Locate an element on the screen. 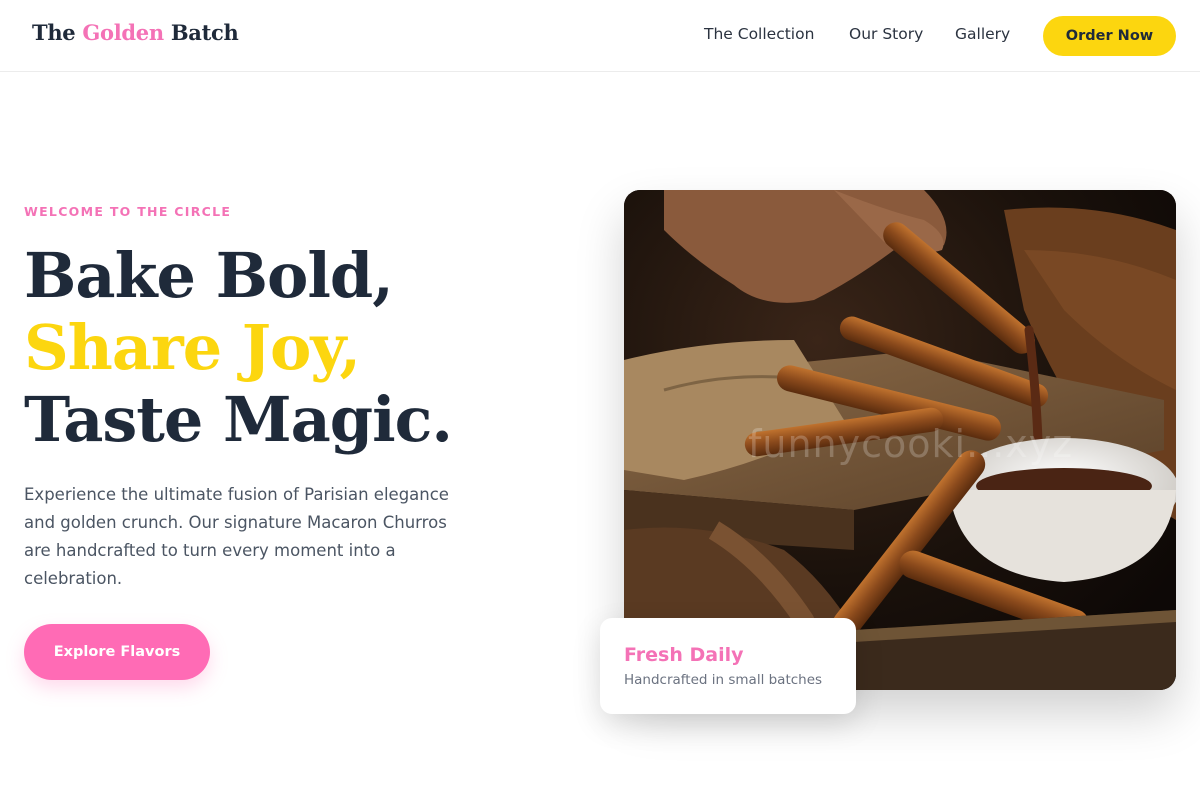 The image size is (1200, 800). main-nav: The Collection Our Story Gallery is located at coordinates (600, 37).